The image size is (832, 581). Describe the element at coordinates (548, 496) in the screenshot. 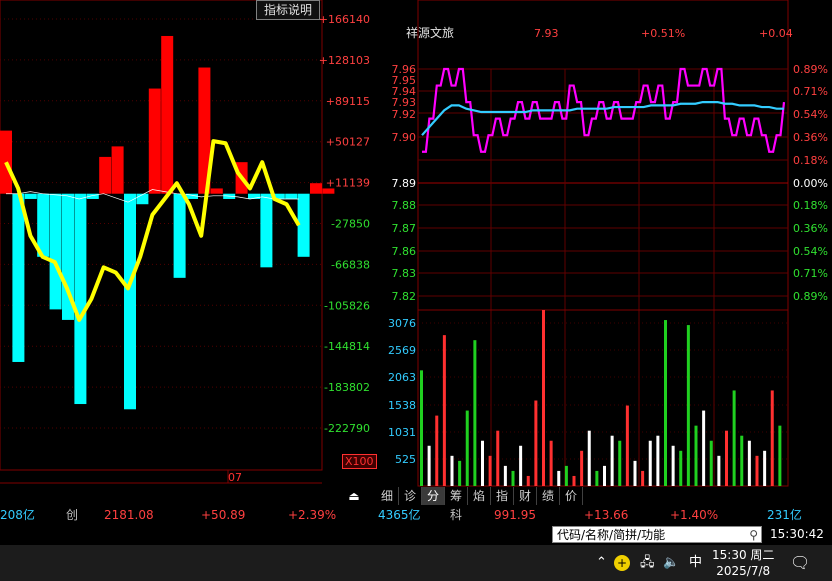

I see `tab-7: 绩` at that location.